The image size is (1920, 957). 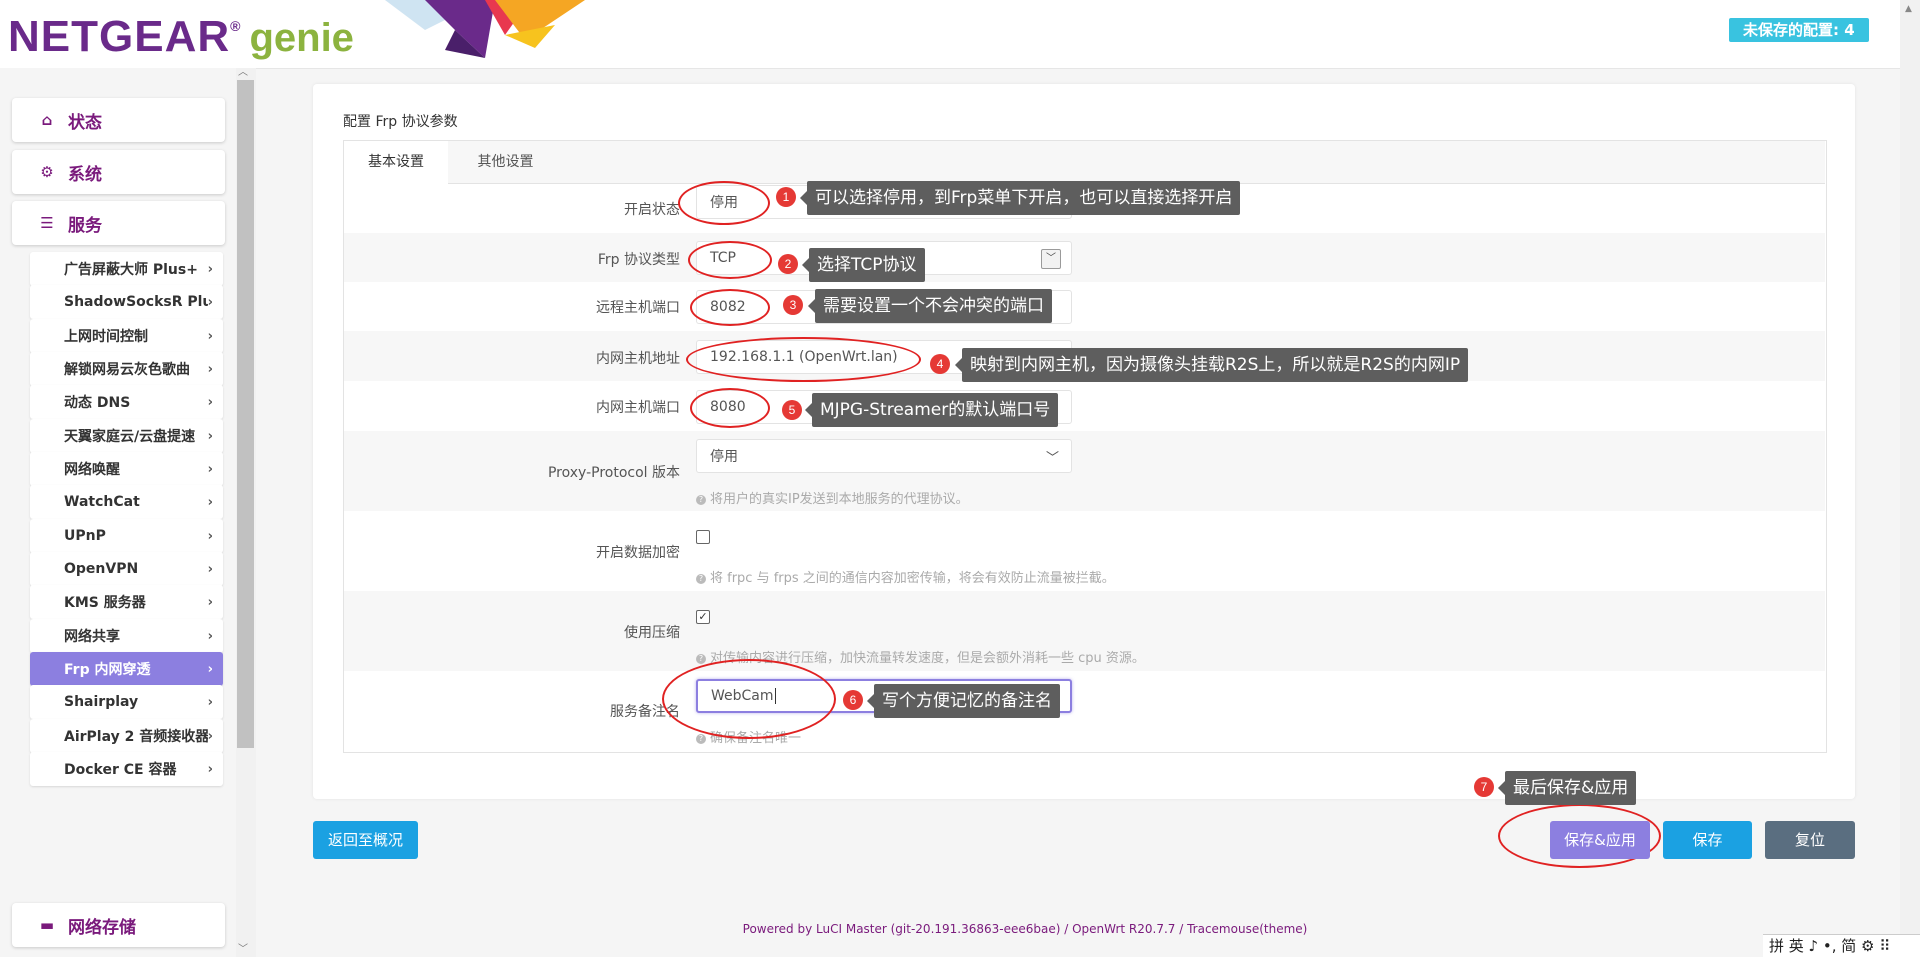 What do you see at coordinates (1084, 306) in the screenshot?
I see `form-row-remote-port: 远程主机端口` at bounding box center [1084, 306].